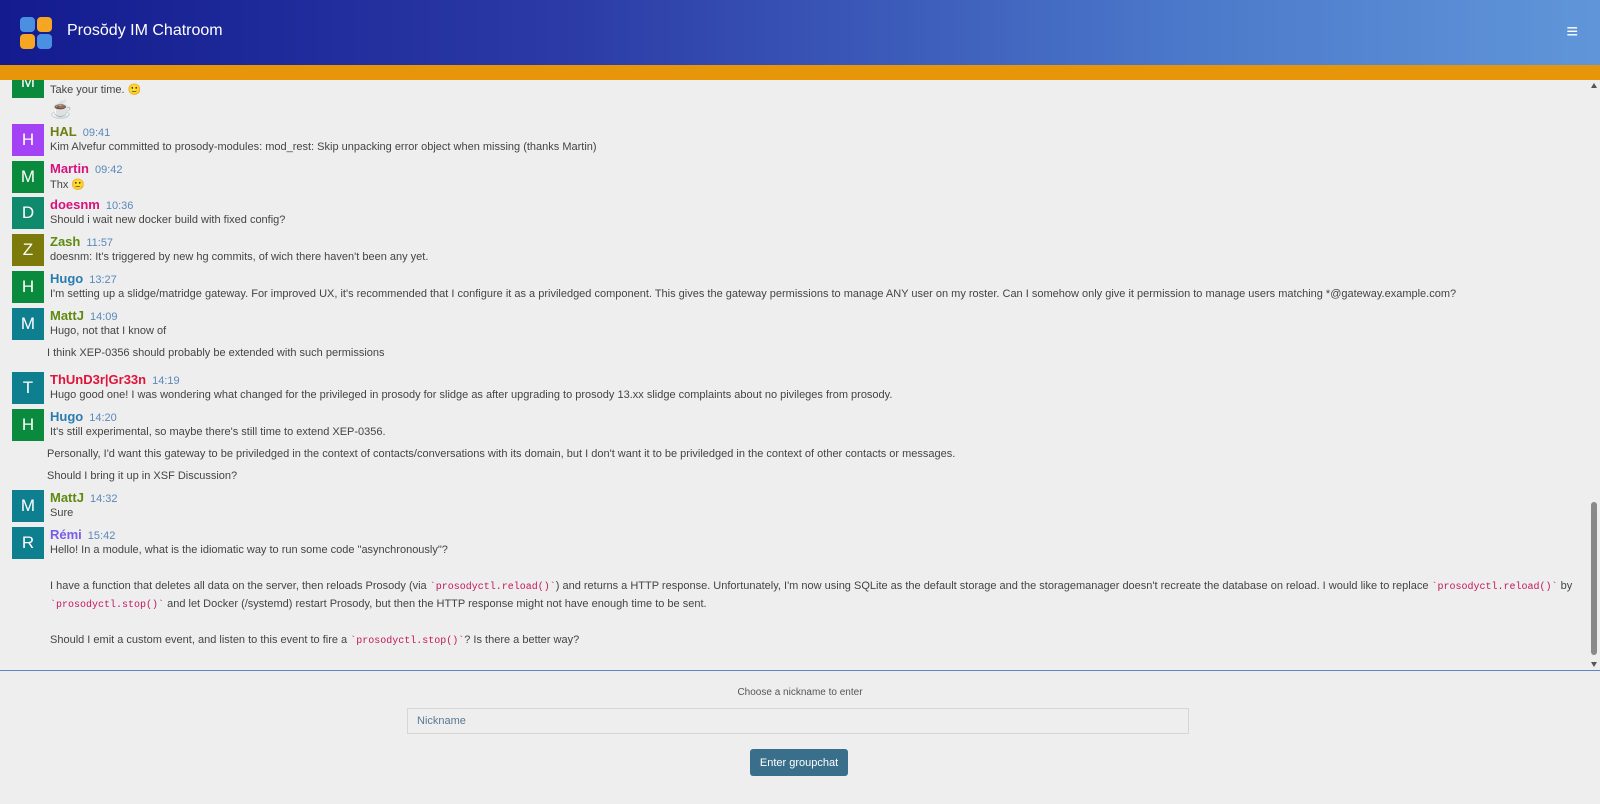  Describe the element at coordinates (98, 379) in the screenshot. I see `nickname: ThUnD3r|Gr33n` at that location.